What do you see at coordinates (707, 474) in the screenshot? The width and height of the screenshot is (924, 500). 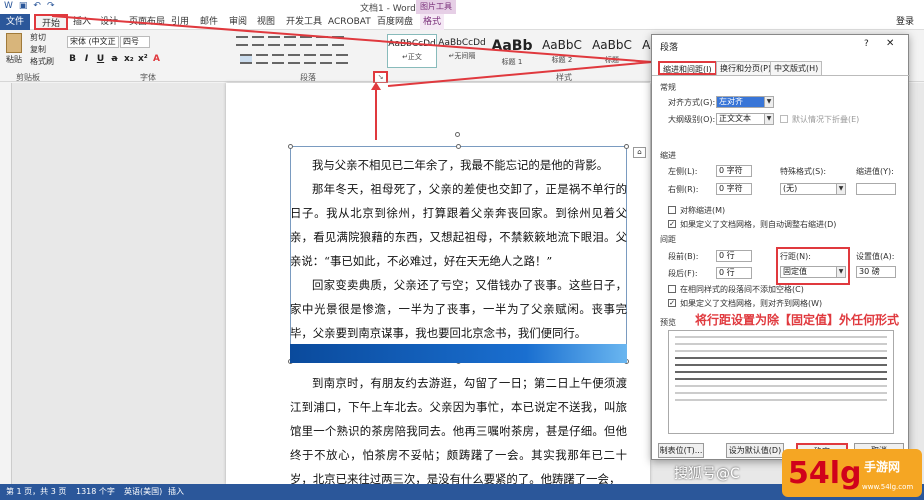 I see `watermark-text: 搜狐号@C` at bounding box center [707, 474].